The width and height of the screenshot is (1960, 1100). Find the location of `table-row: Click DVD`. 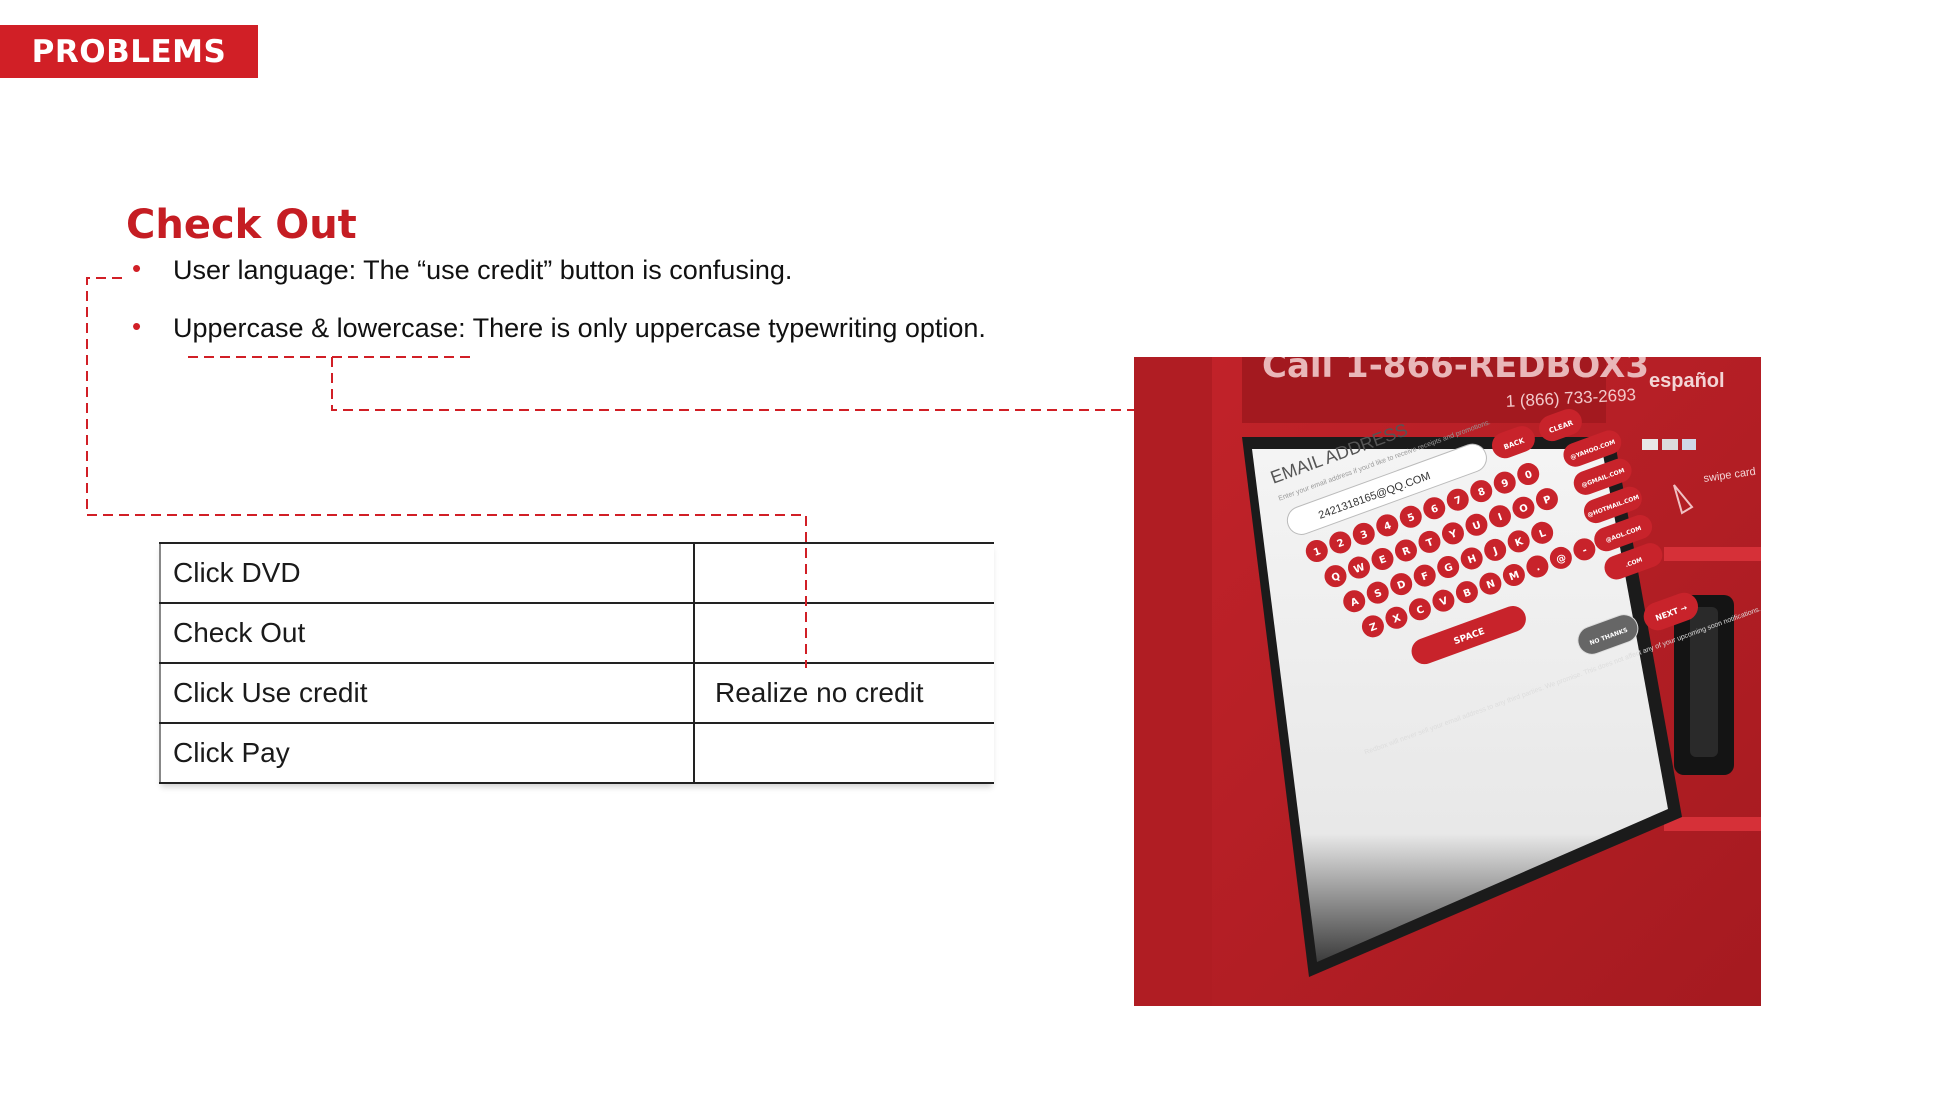

table-row: Click DVD is located at coordinates (576, 573).